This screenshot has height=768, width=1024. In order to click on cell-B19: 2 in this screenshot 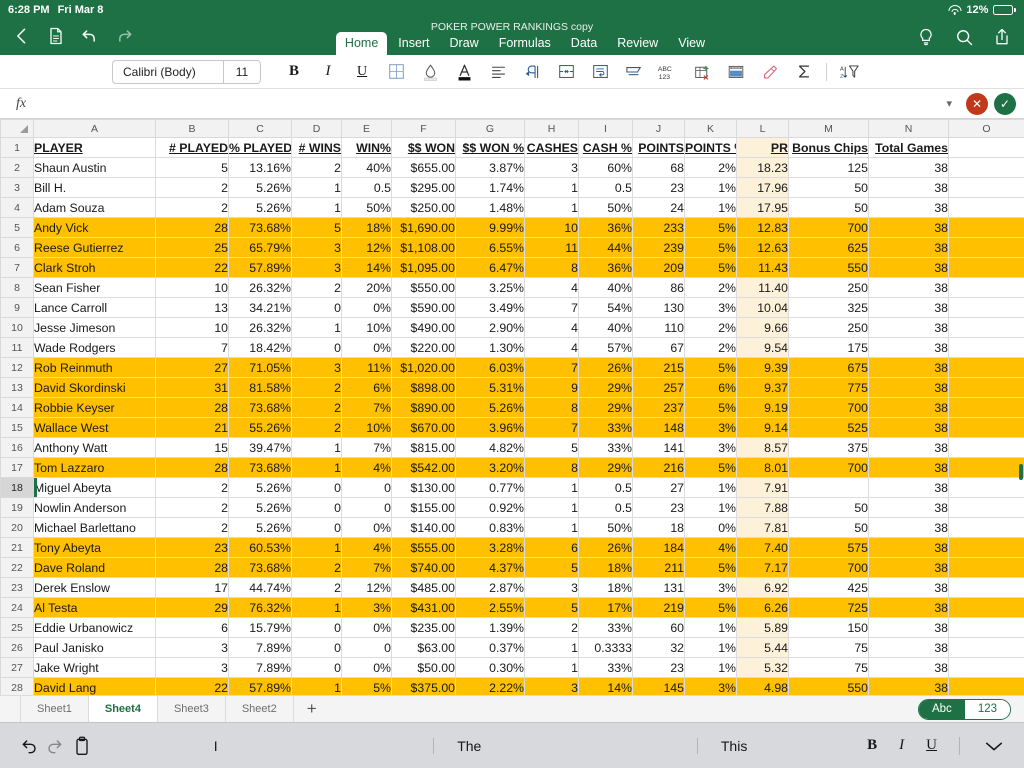, I will do `click(192, 507)`.